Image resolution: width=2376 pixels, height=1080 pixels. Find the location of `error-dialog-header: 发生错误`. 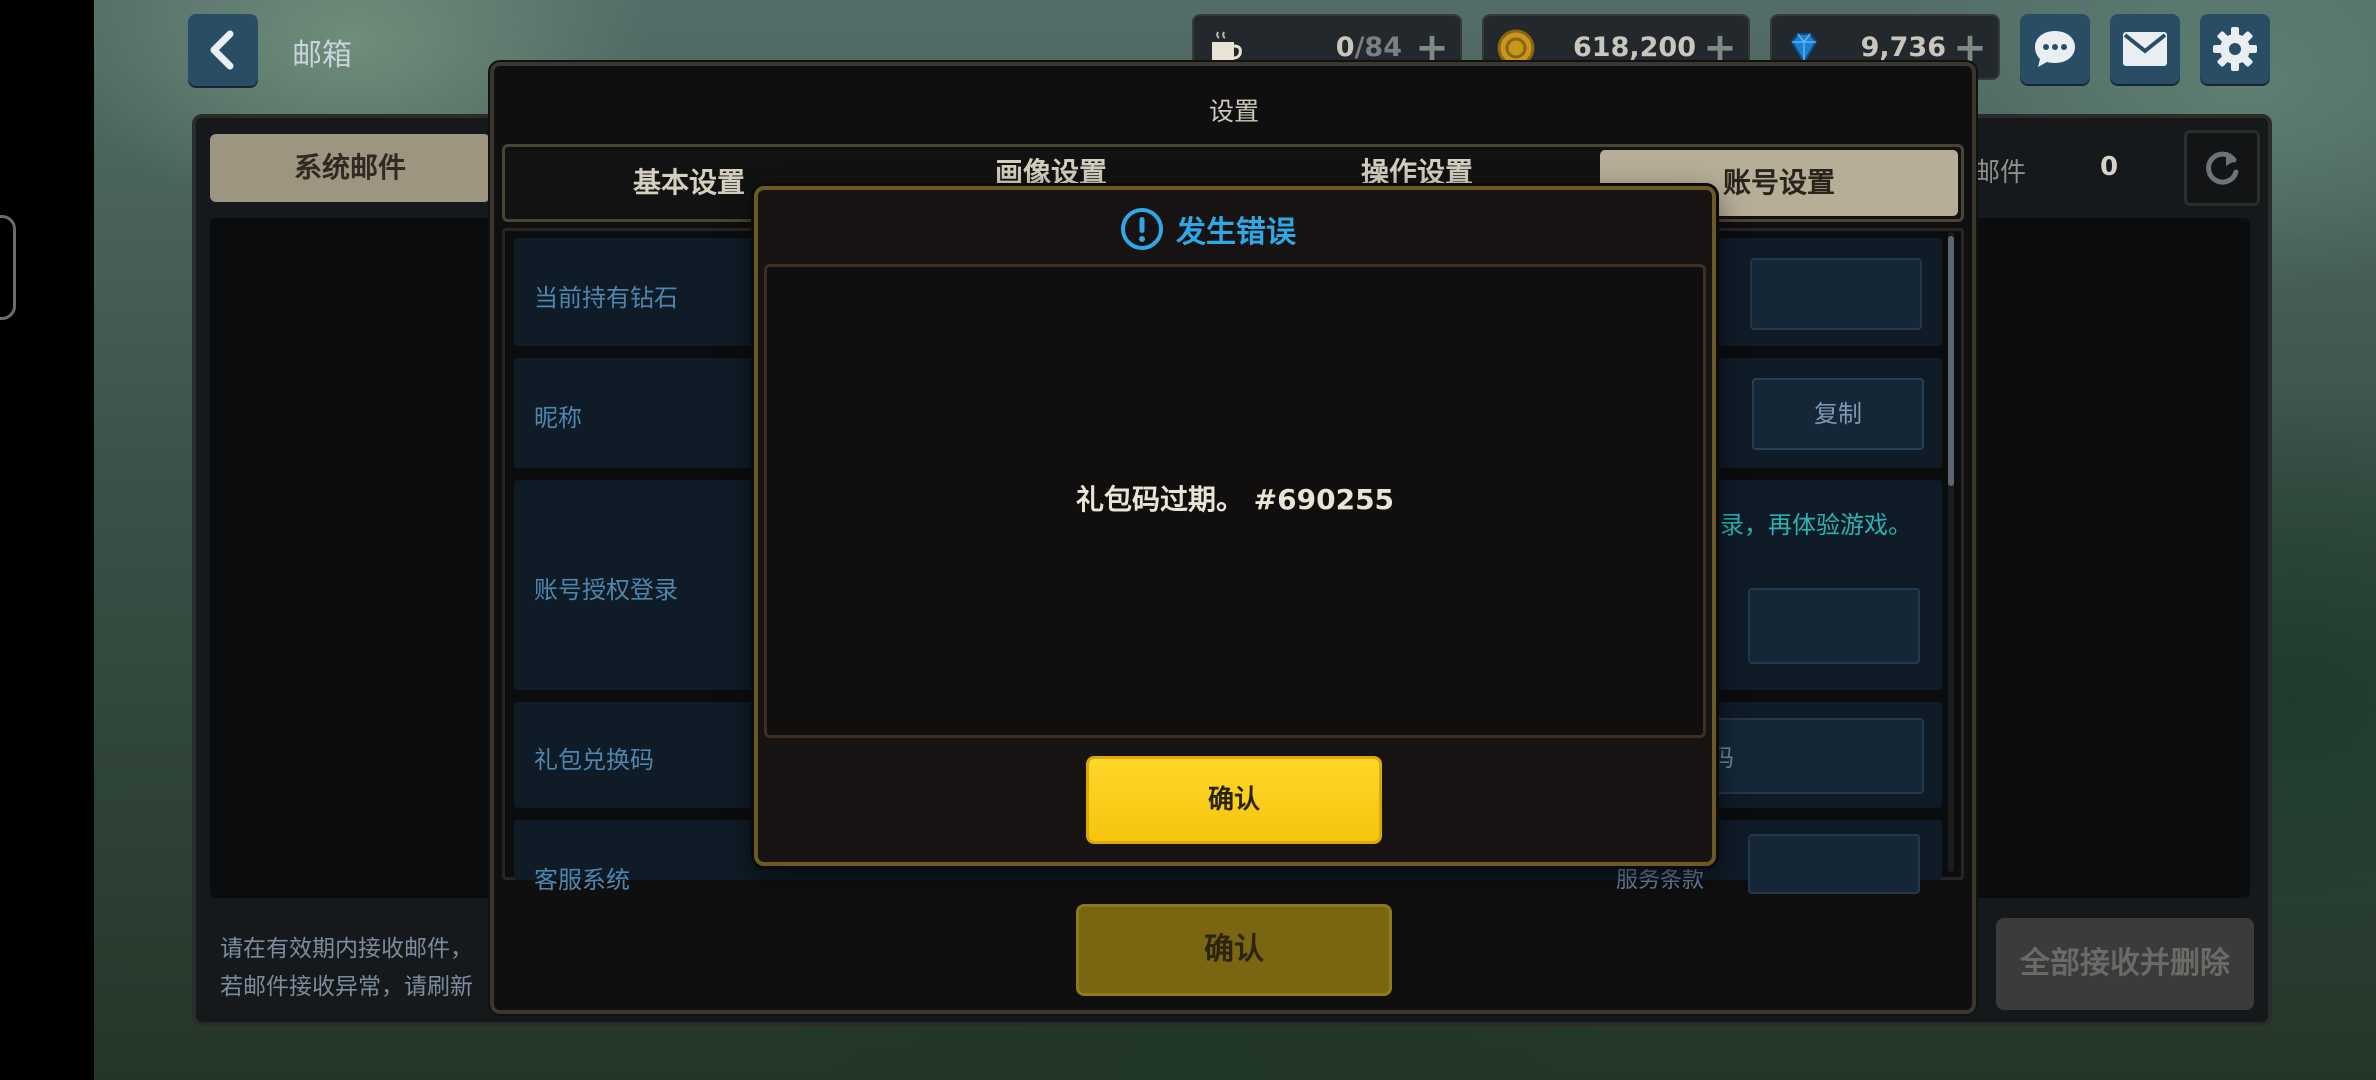

error-dialog-header: 发生错误 is located at coordinates (1208, 229).